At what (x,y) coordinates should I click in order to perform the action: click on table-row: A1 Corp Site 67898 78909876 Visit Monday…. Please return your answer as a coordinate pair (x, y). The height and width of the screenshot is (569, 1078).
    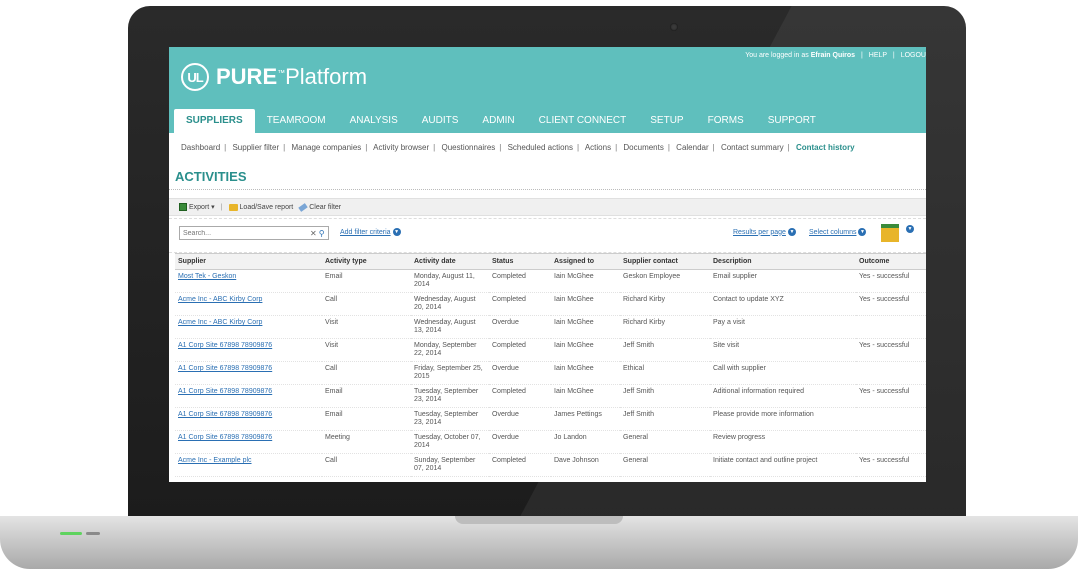
    Looking at the image, I should click on (550, 350).